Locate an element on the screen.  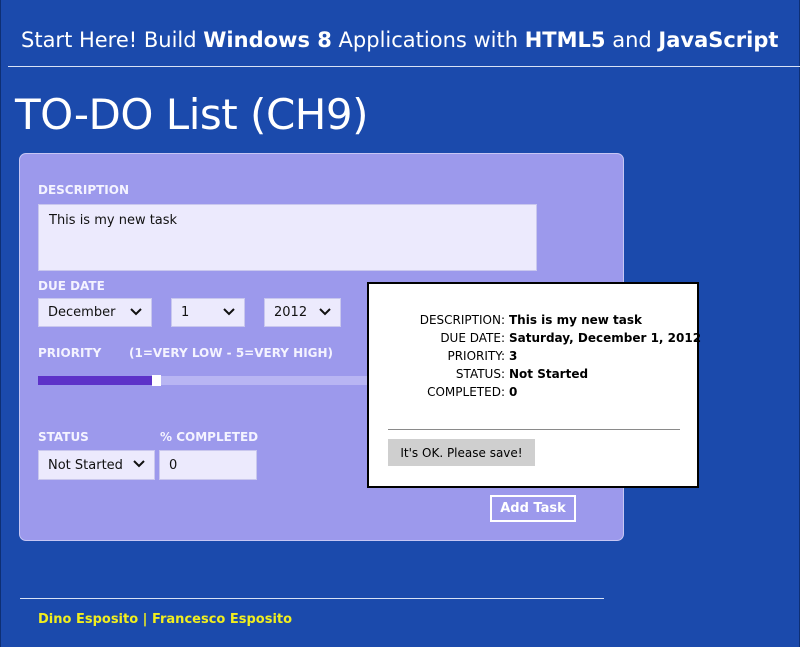
header-divider is located at coordinates (404, 66).